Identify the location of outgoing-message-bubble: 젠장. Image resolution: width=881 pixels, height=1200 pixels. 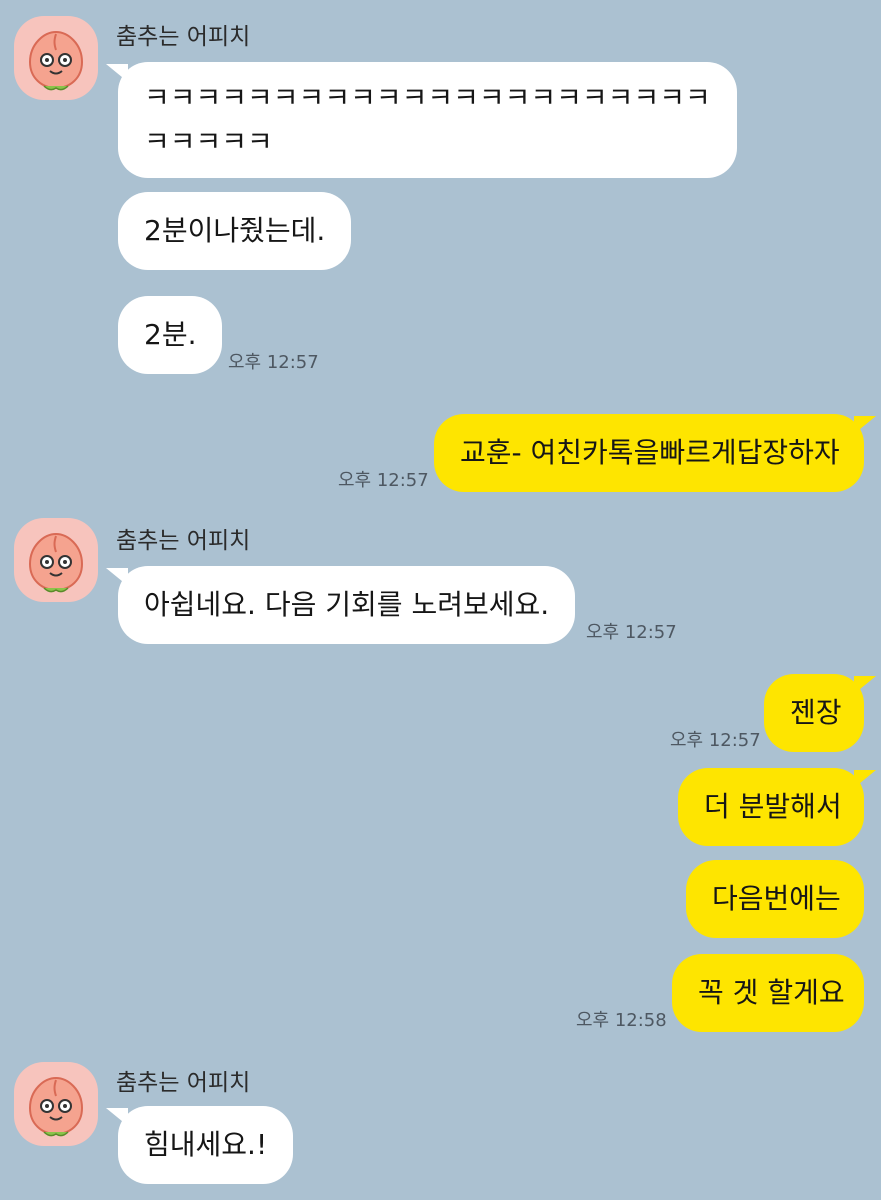
(820, 713).